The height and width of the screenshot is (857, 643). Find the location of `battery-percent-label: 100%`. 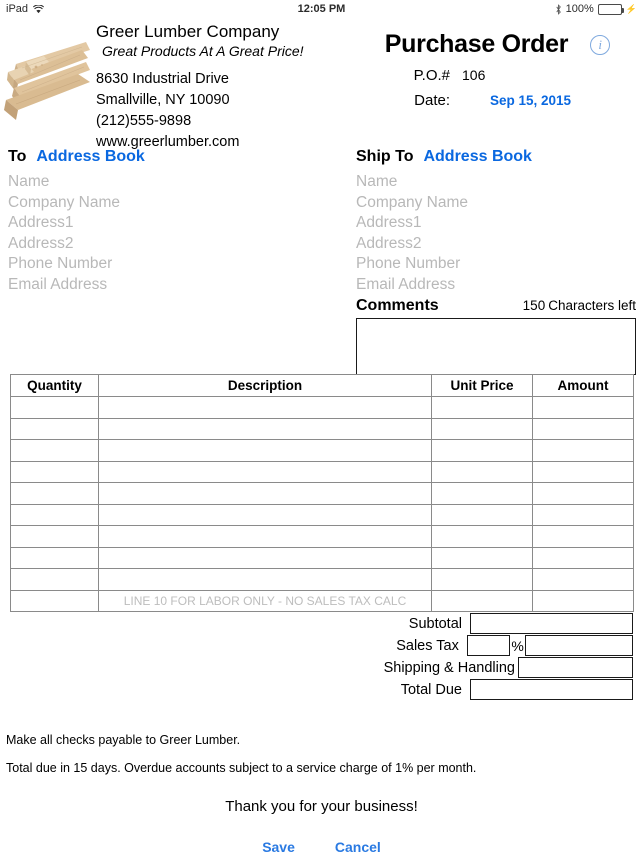

battery-percent-label: 100% is located at coordinates (579, 9).